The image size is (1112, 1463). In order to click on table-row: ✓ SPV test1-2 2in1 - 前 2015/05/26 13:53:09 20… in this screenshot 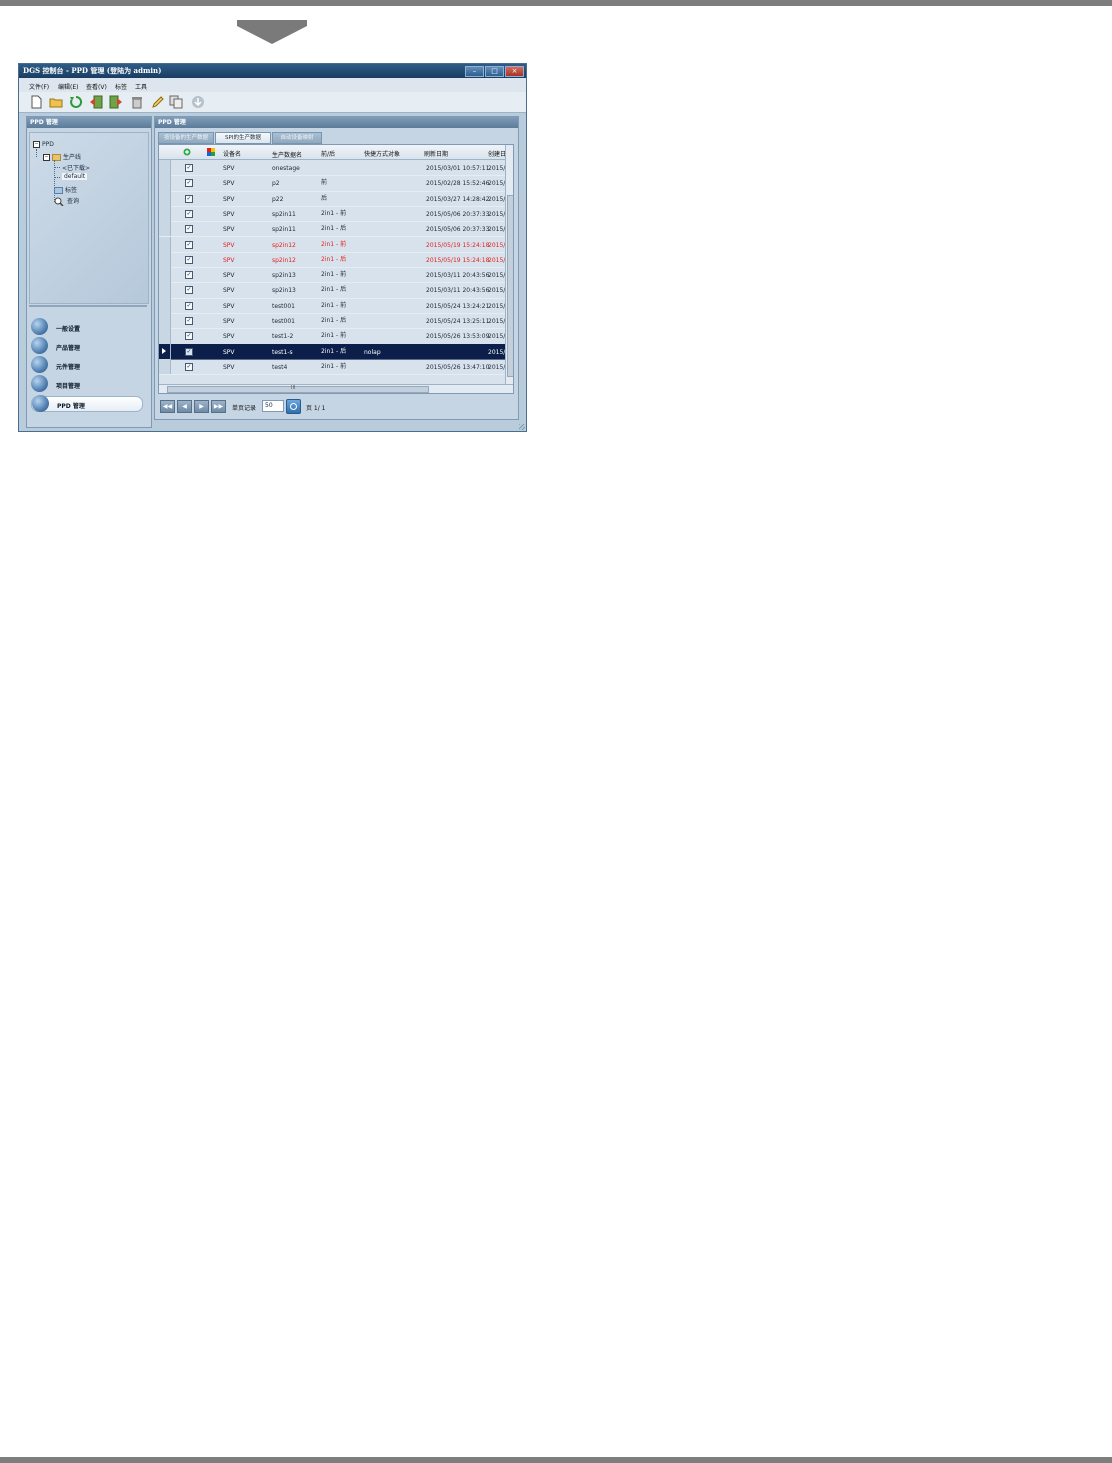, I will do `click(334, 336)`.